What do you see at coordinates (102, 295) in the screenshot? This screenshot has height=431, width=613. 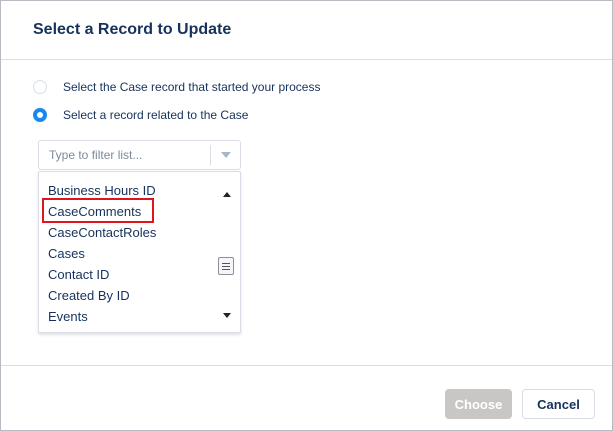 I see `list-item: Created By ID` at bounding box center [102, 295].